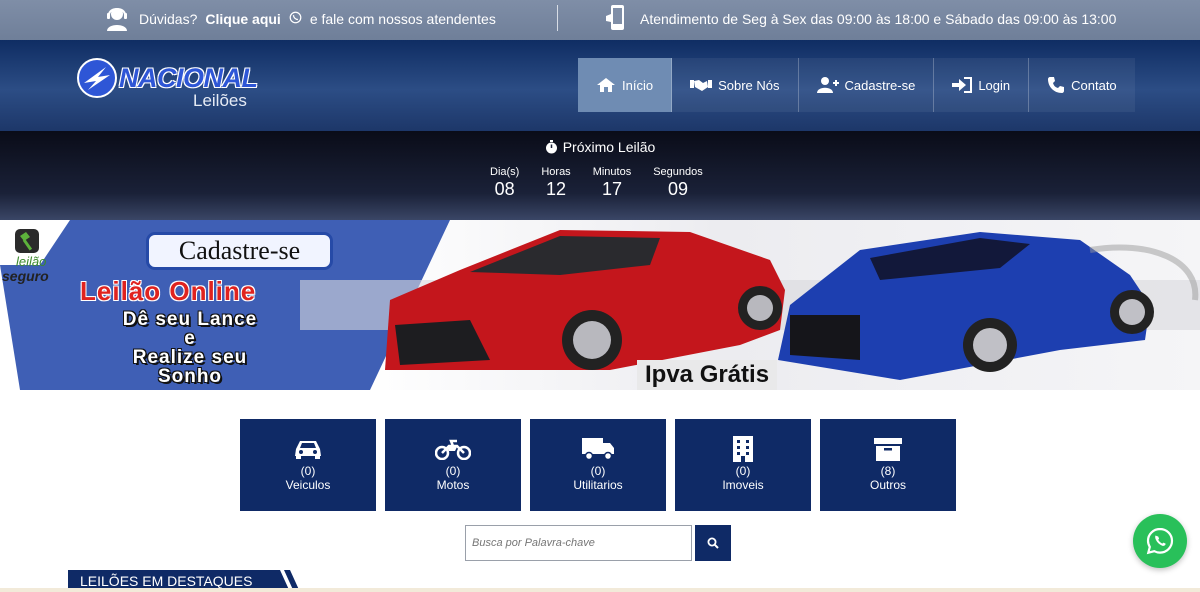 The height and width of the screenshot is (592, 1200). Describe the element at coordinates (168, 291) in the screenshot. I see `banner-headline: Leilão Online` at that location.